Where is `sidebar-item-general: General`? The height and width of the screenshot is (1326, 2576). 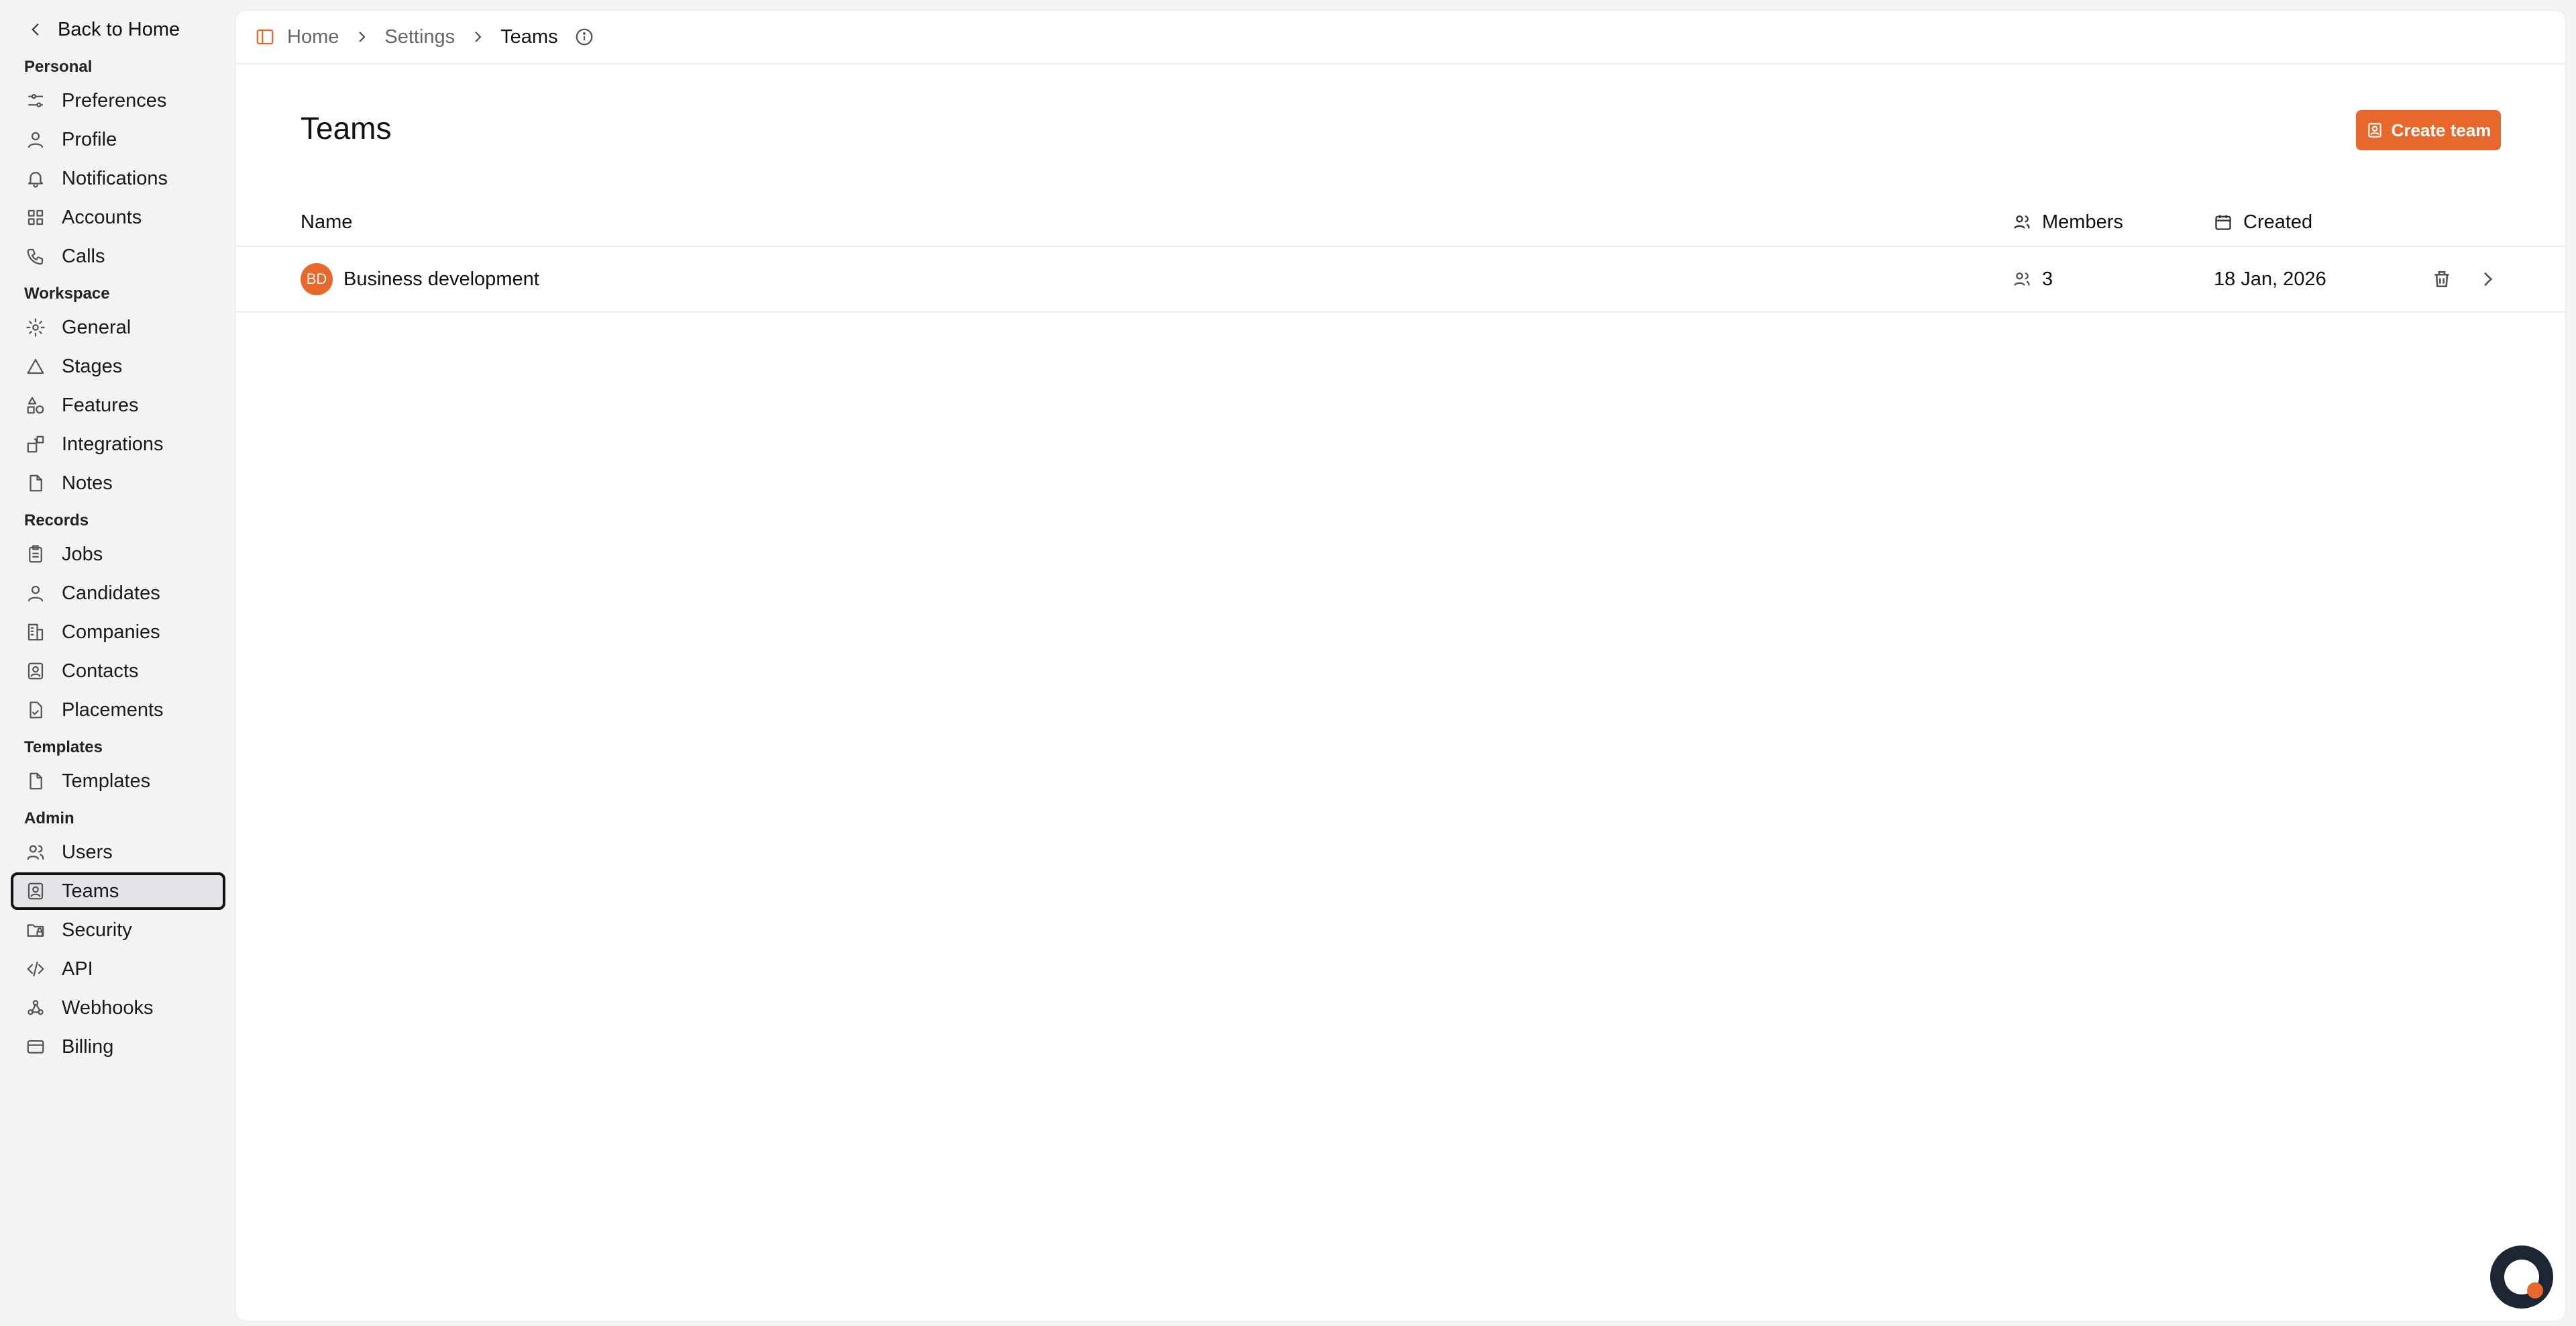
sidebar-item-general: General is located at coordinates (118, 327).